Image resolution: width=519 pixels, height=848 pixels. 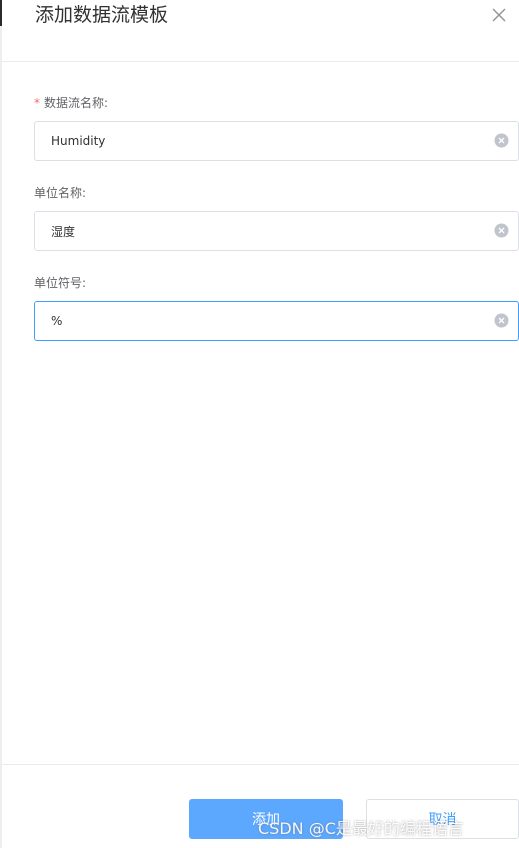 I want to click on unit-symbol-input-wrapper, so click(x=276, y=321).